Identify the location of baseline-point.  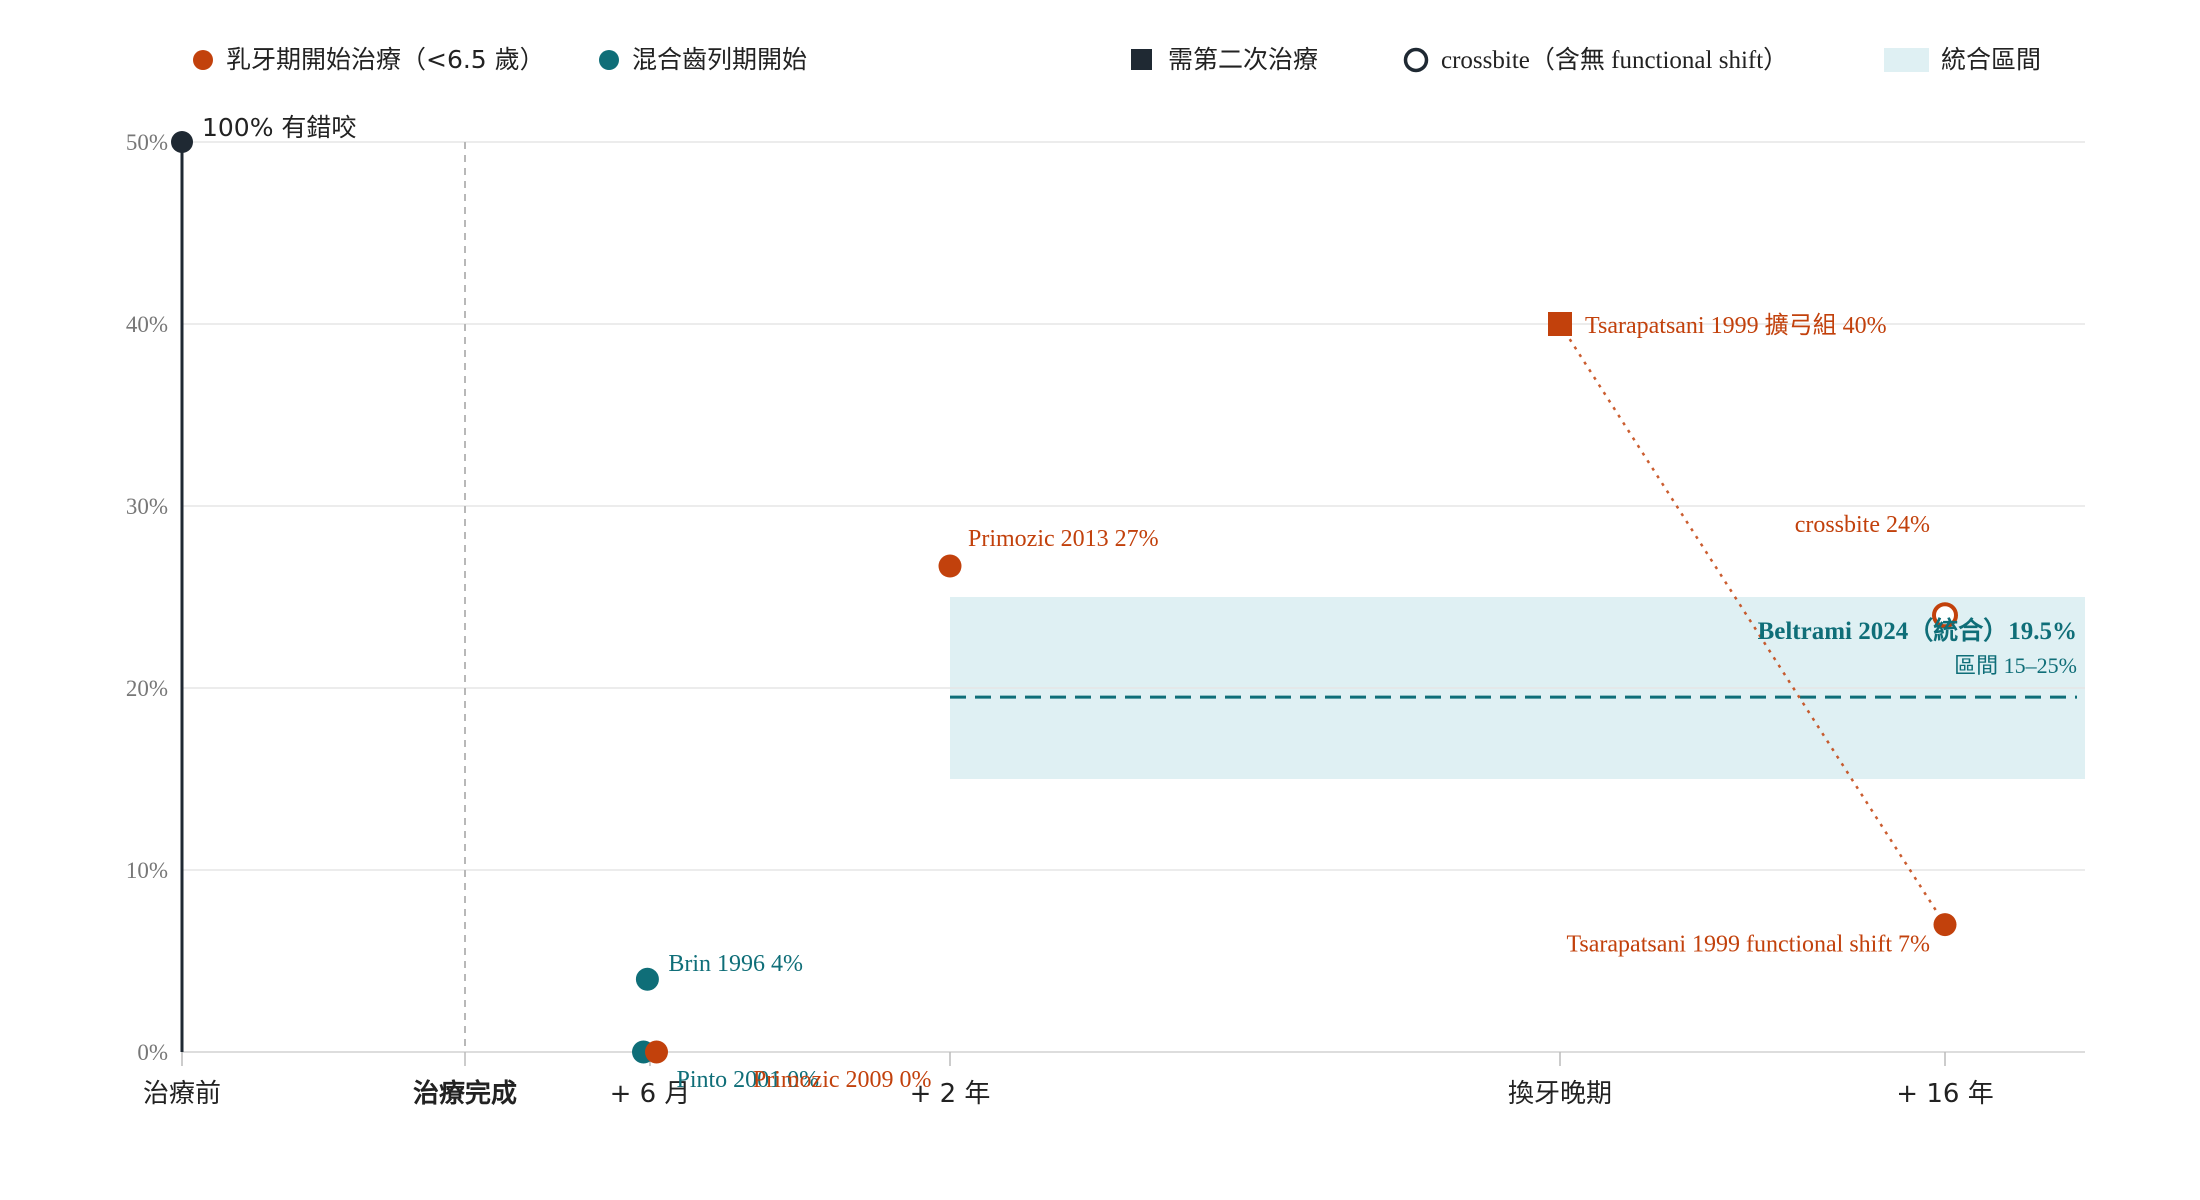
(182, 142).